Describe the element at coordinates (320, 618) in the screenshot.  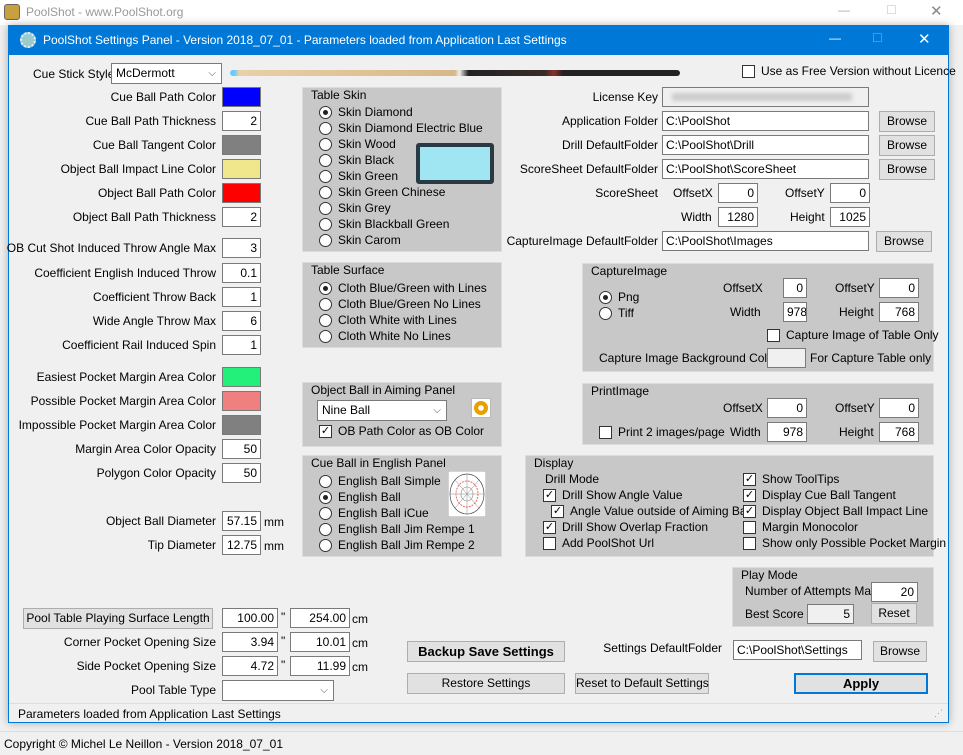
I see `length-cm-input: 254.00` at that location.